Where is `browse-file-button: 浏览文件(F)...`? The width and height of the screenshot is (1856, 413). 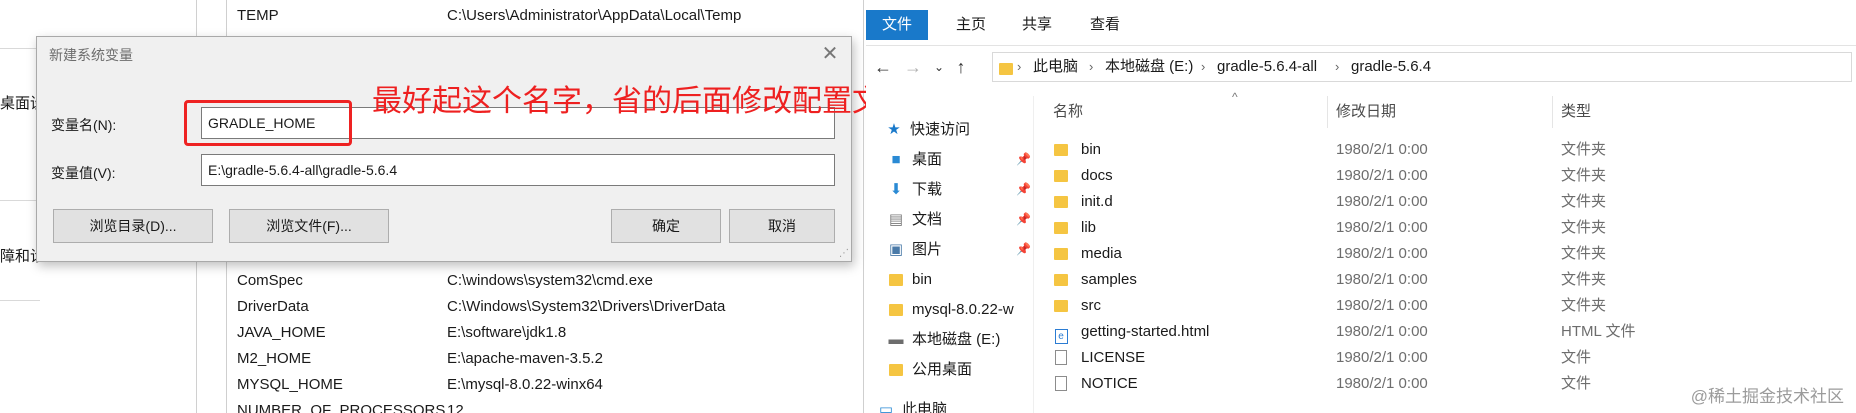 browse-file-button: 浏览文件(F)... is located at coordinates (309, 226).